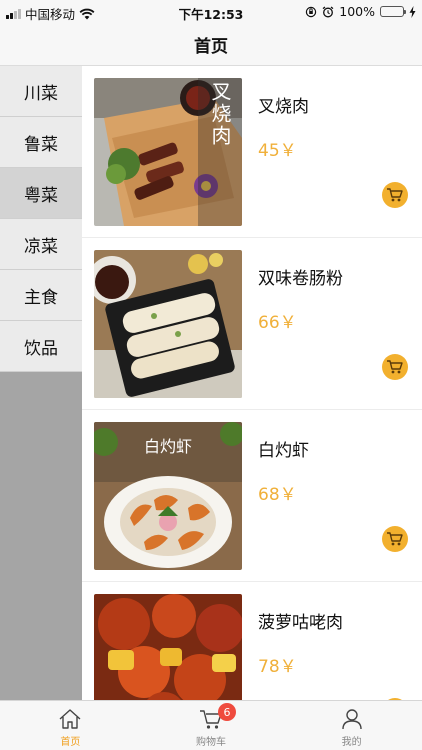 Image resolution: width=422 pixels, height=750 pixels. Describe the element at coordinates (311, 11) in the screenshot. I see `orientation-lock-icon` at that location.